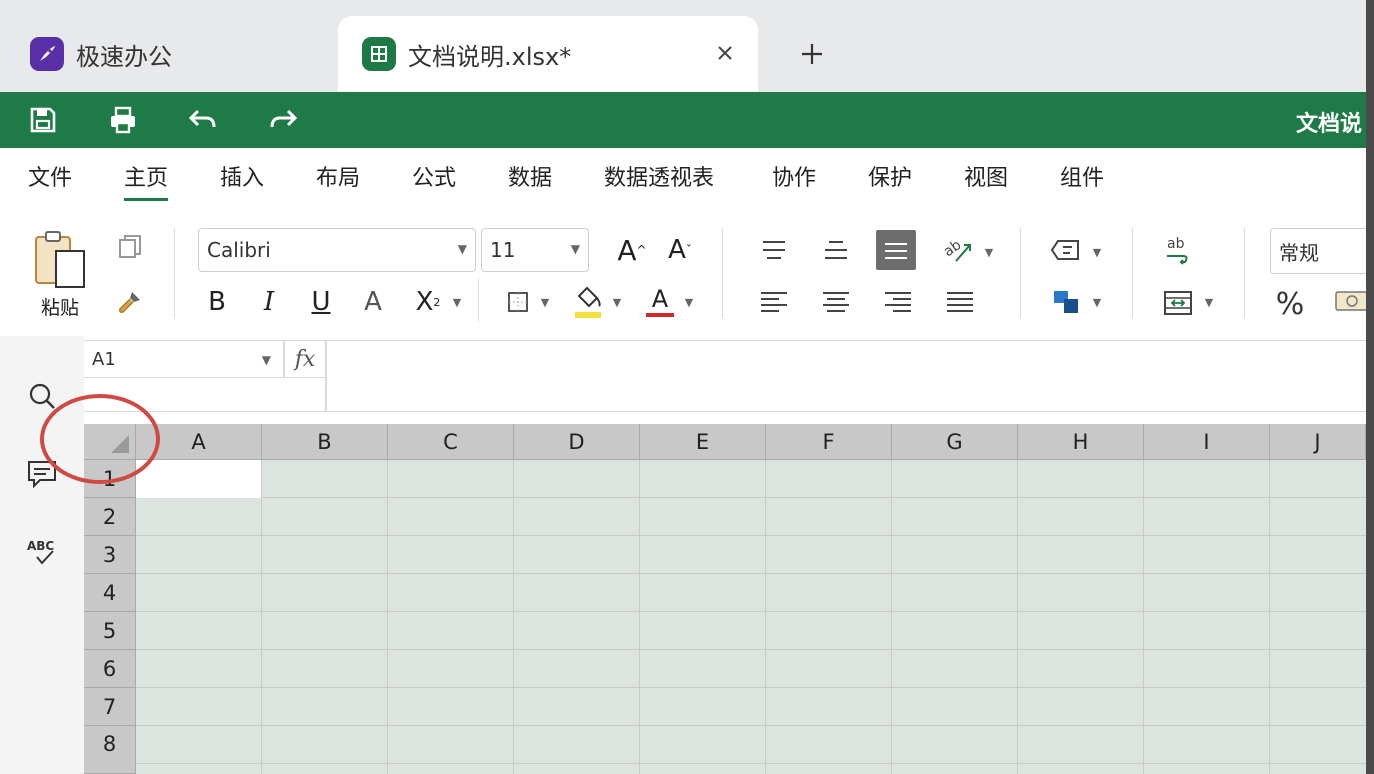 This screenshot has width=1374, height=774. I want to click on grow-font-button: A ^, so click(632, 250).